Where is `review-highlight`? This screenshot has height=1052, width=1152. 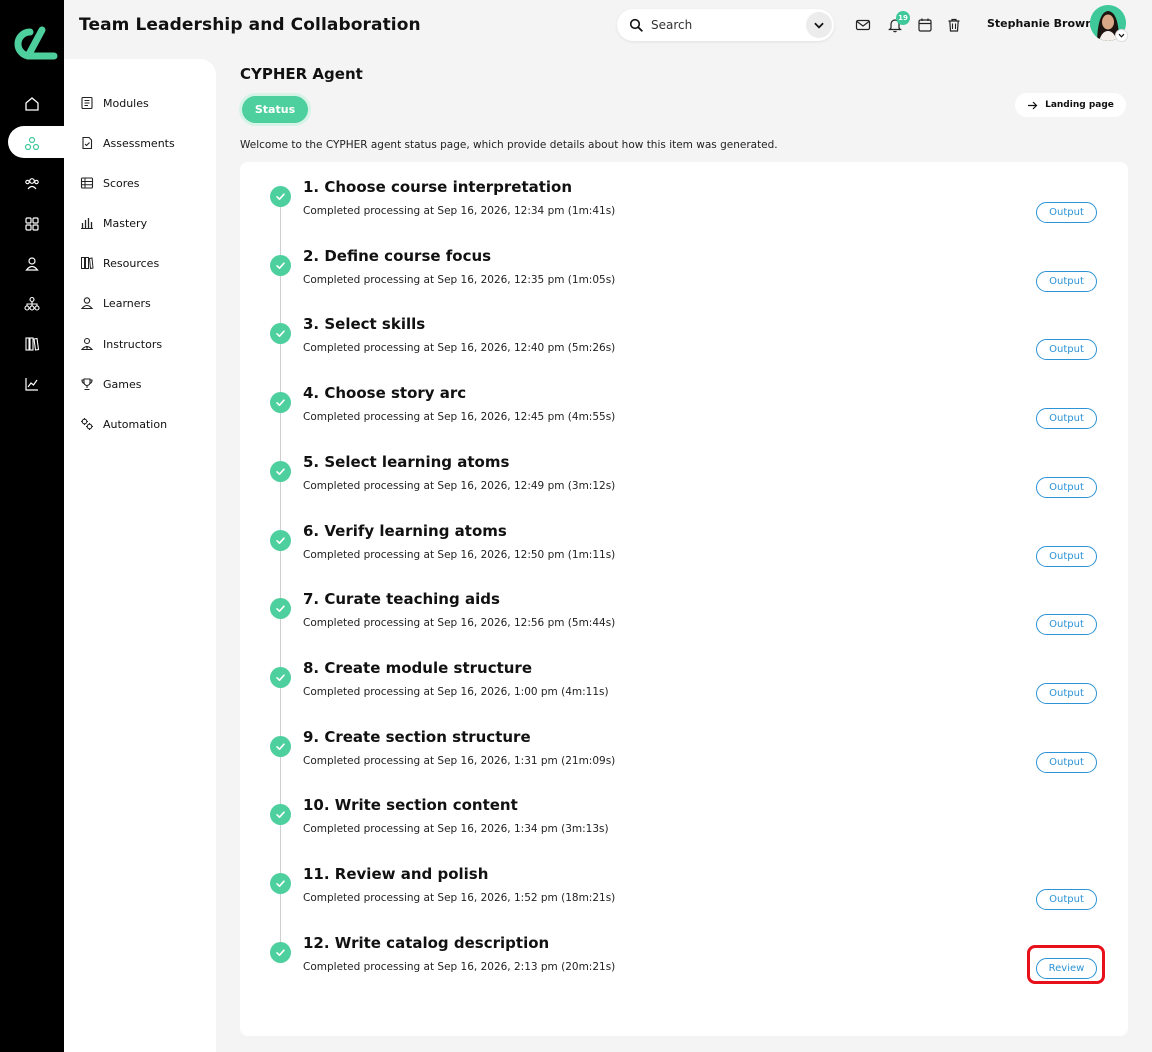
review-highlight is located at coordinates (1066, 964).